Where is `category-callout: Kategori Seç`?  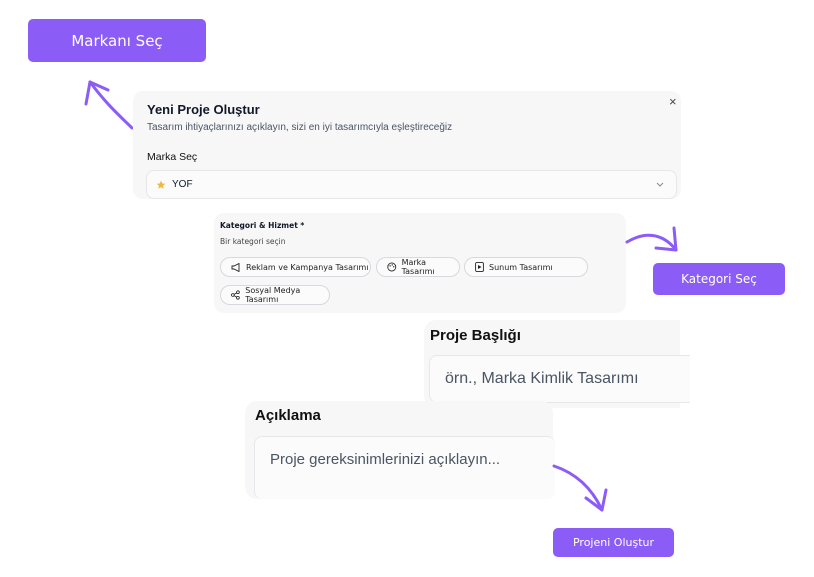 category-callout: Kategori Seç is located at coordinates (719, 279).